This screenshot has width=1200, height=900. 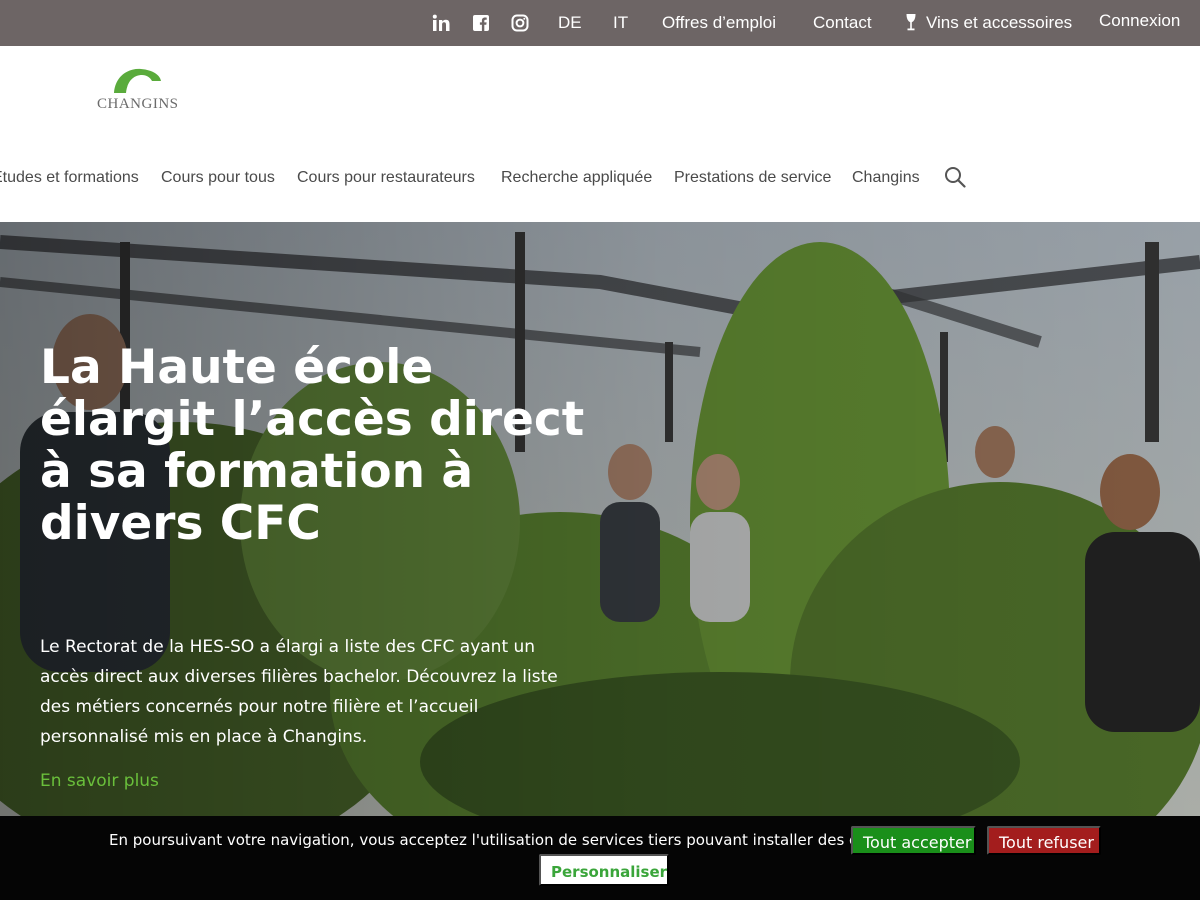 I want to click on nav-item-changins: Changins, so click(x=886, y=178).